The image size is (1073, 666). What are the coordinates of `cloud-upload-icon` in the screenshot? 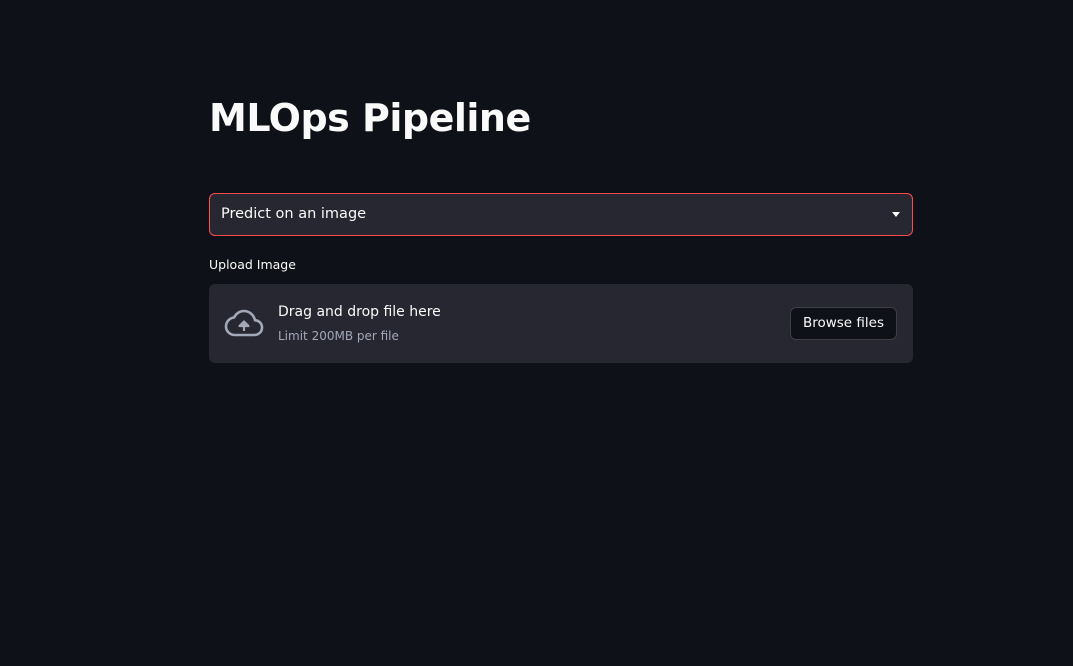 It's located at (244, 323).